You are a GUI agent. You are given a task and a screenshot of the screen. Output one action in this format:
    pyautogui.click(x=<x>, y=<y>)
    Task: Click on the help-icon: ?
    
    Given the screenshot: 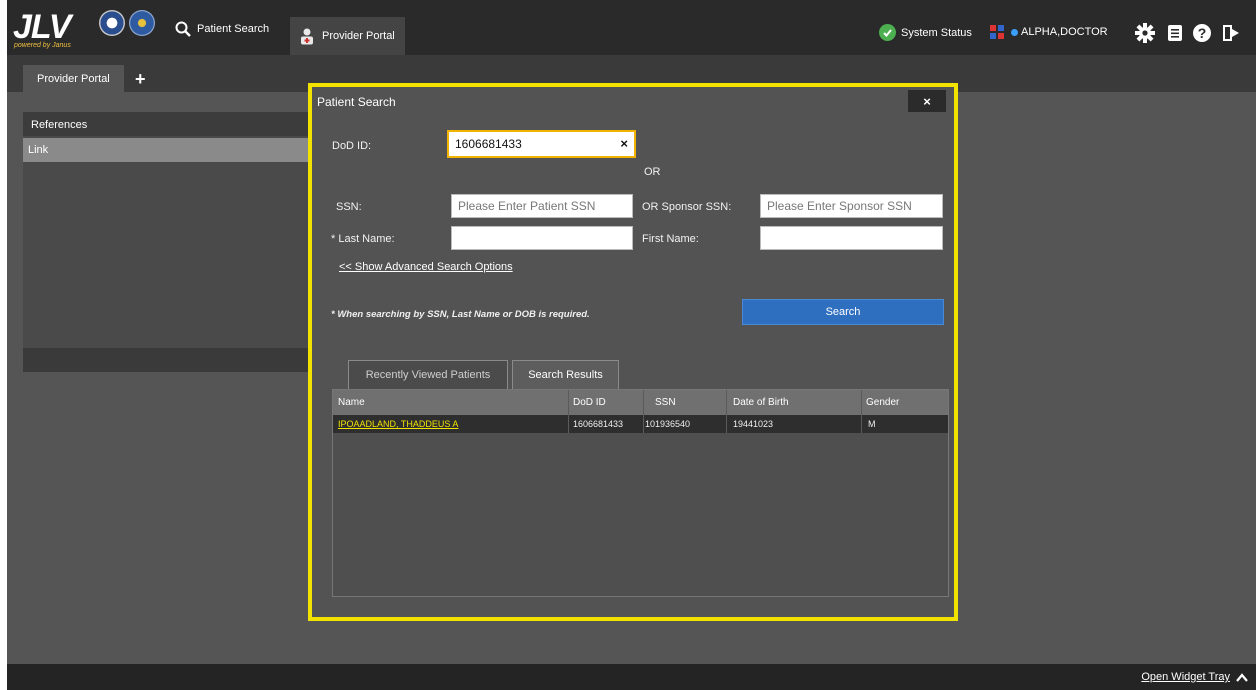 What is the action you would take?
    pyautogui.click(x=1202, y=33)
    